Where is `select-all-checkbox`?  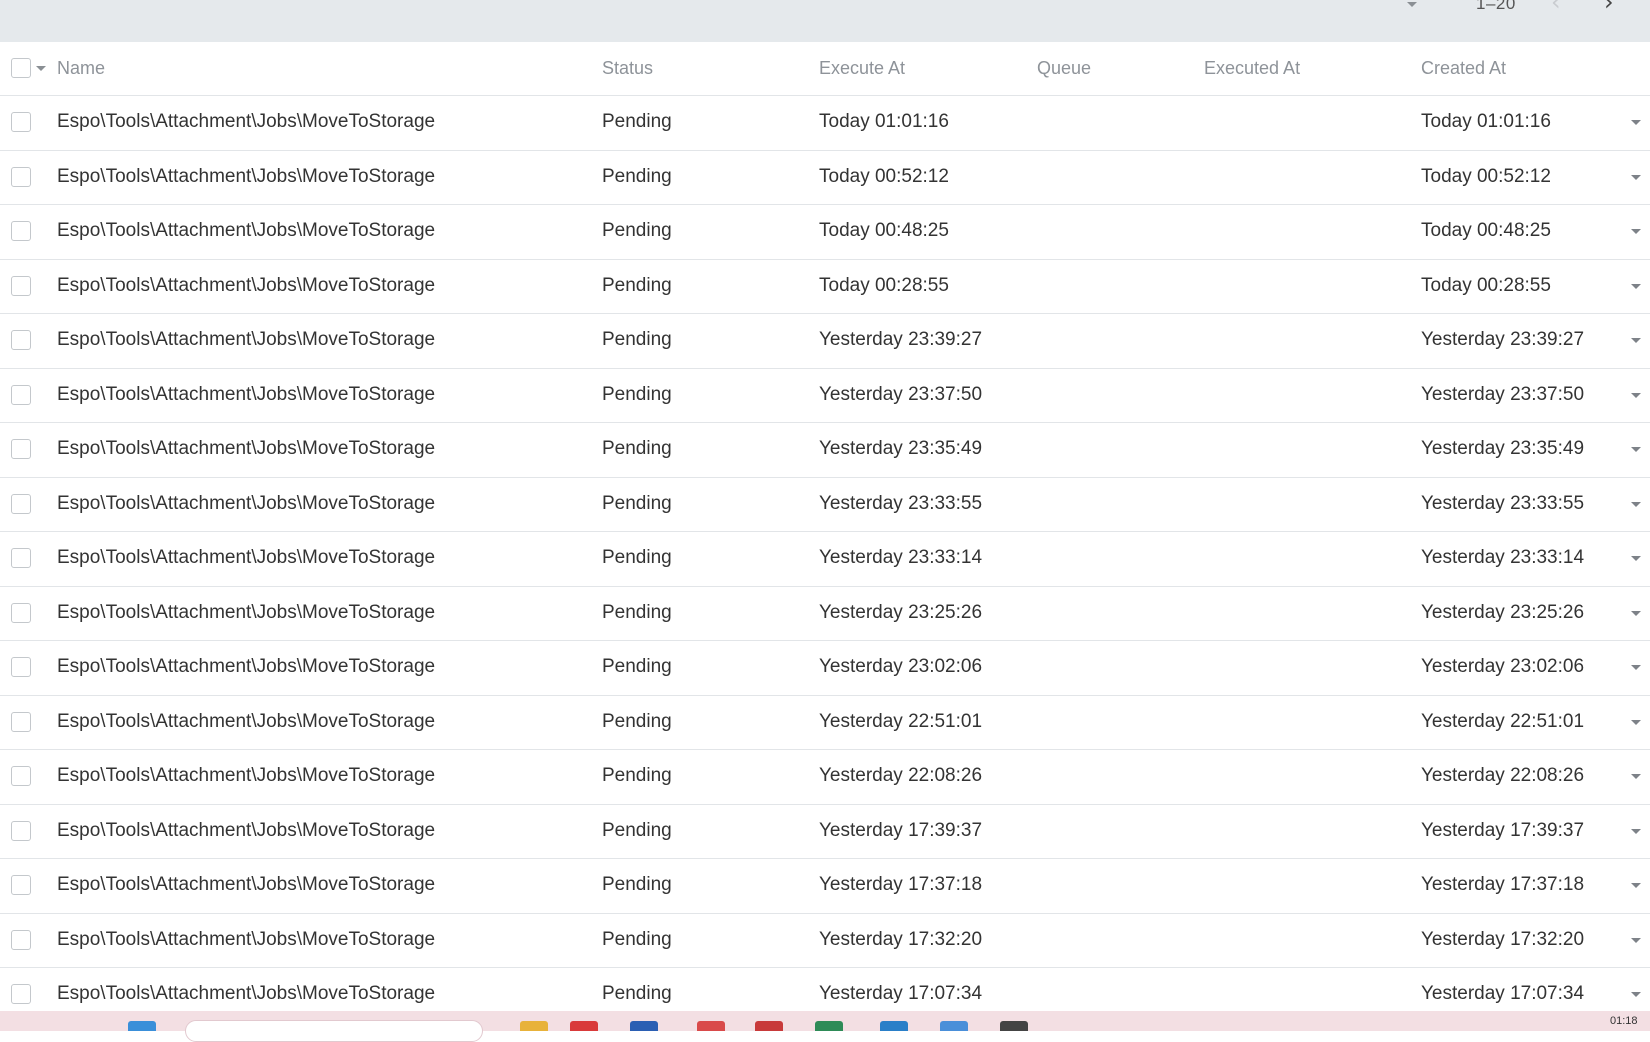 select-all-checkbox is located at coordinates (21, 68).